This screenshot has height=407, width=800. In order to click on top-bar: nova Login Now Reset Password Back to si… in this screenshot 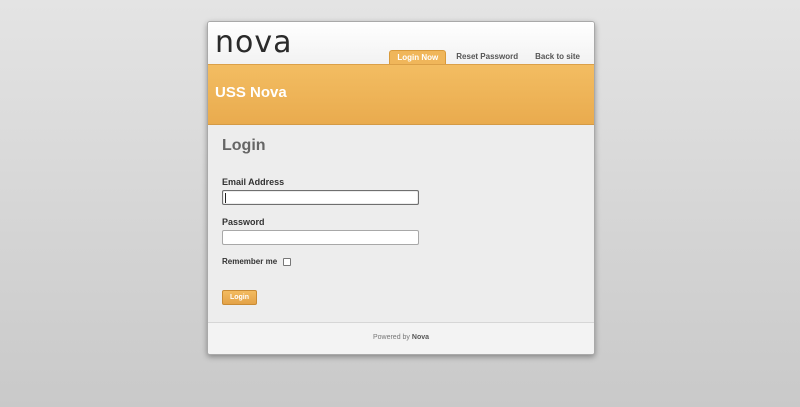, I will do `click(401, 43)`.